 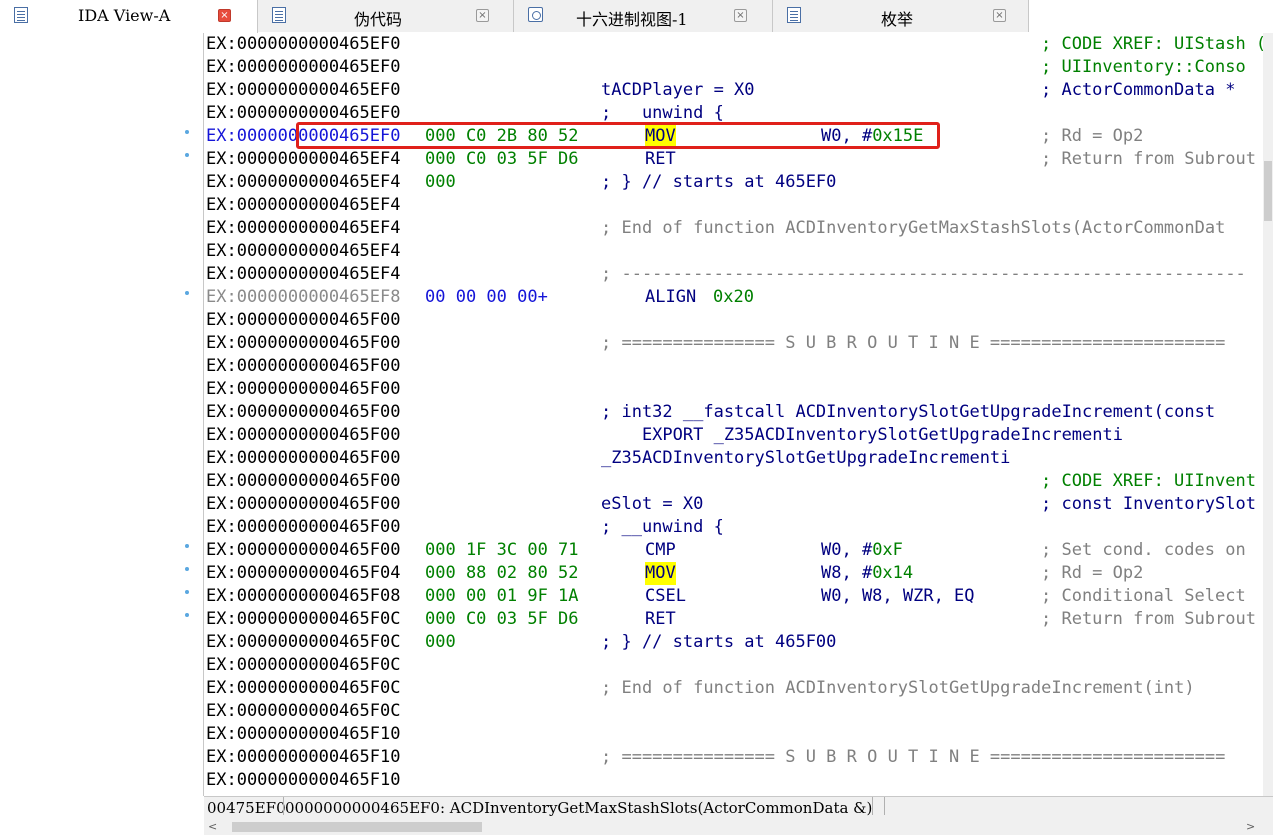 I want to click on operand-register: W0, W8, WZR, EQ, so click(x=898, y=596).